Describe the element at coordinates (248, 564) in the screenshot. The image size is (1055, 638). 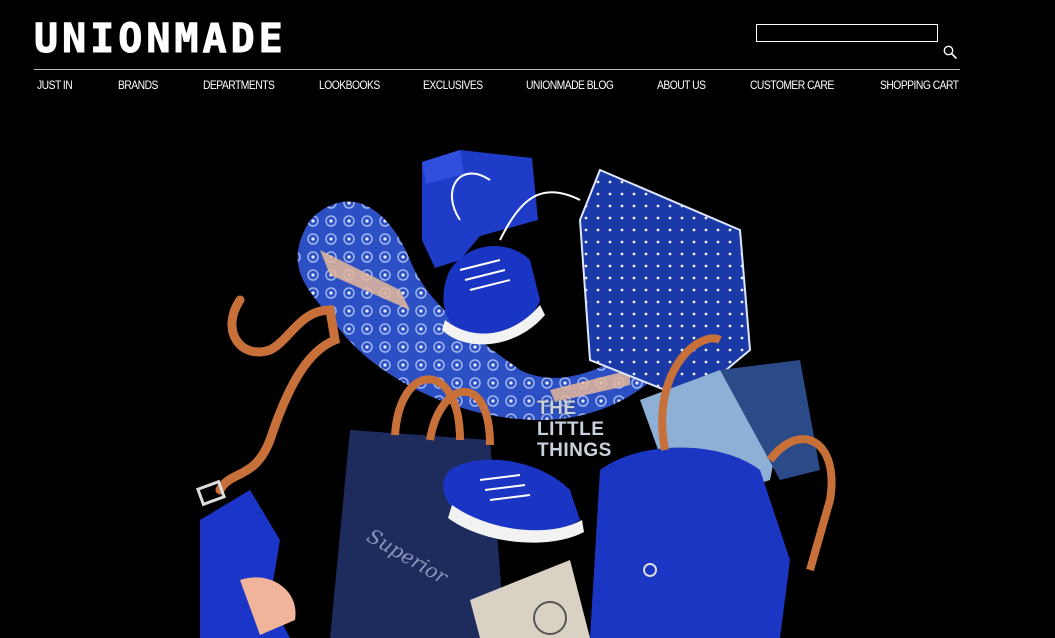
I see `blue-sock-bottom` at that location.